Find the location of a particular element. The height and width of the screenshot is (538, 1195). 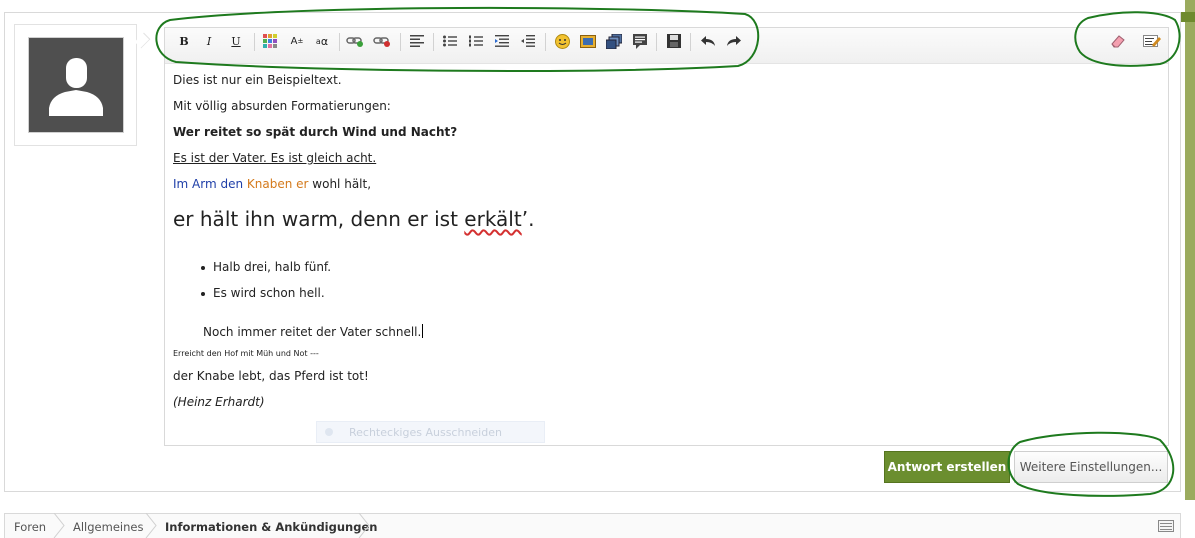

underlined-text-line: Es ist der Vater. Es ist gleich acht. is located at coordinates (275, 158).